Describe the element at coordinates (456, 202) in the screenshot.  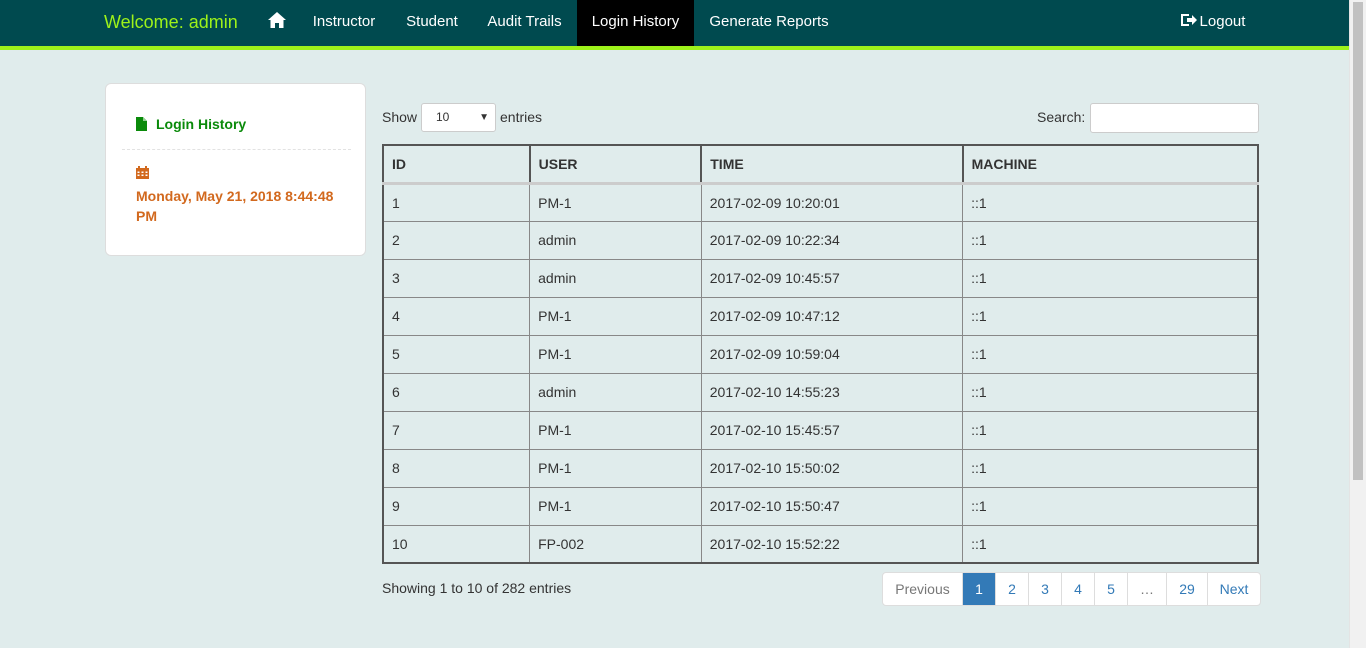
I see `cell-id: 1` at that location.